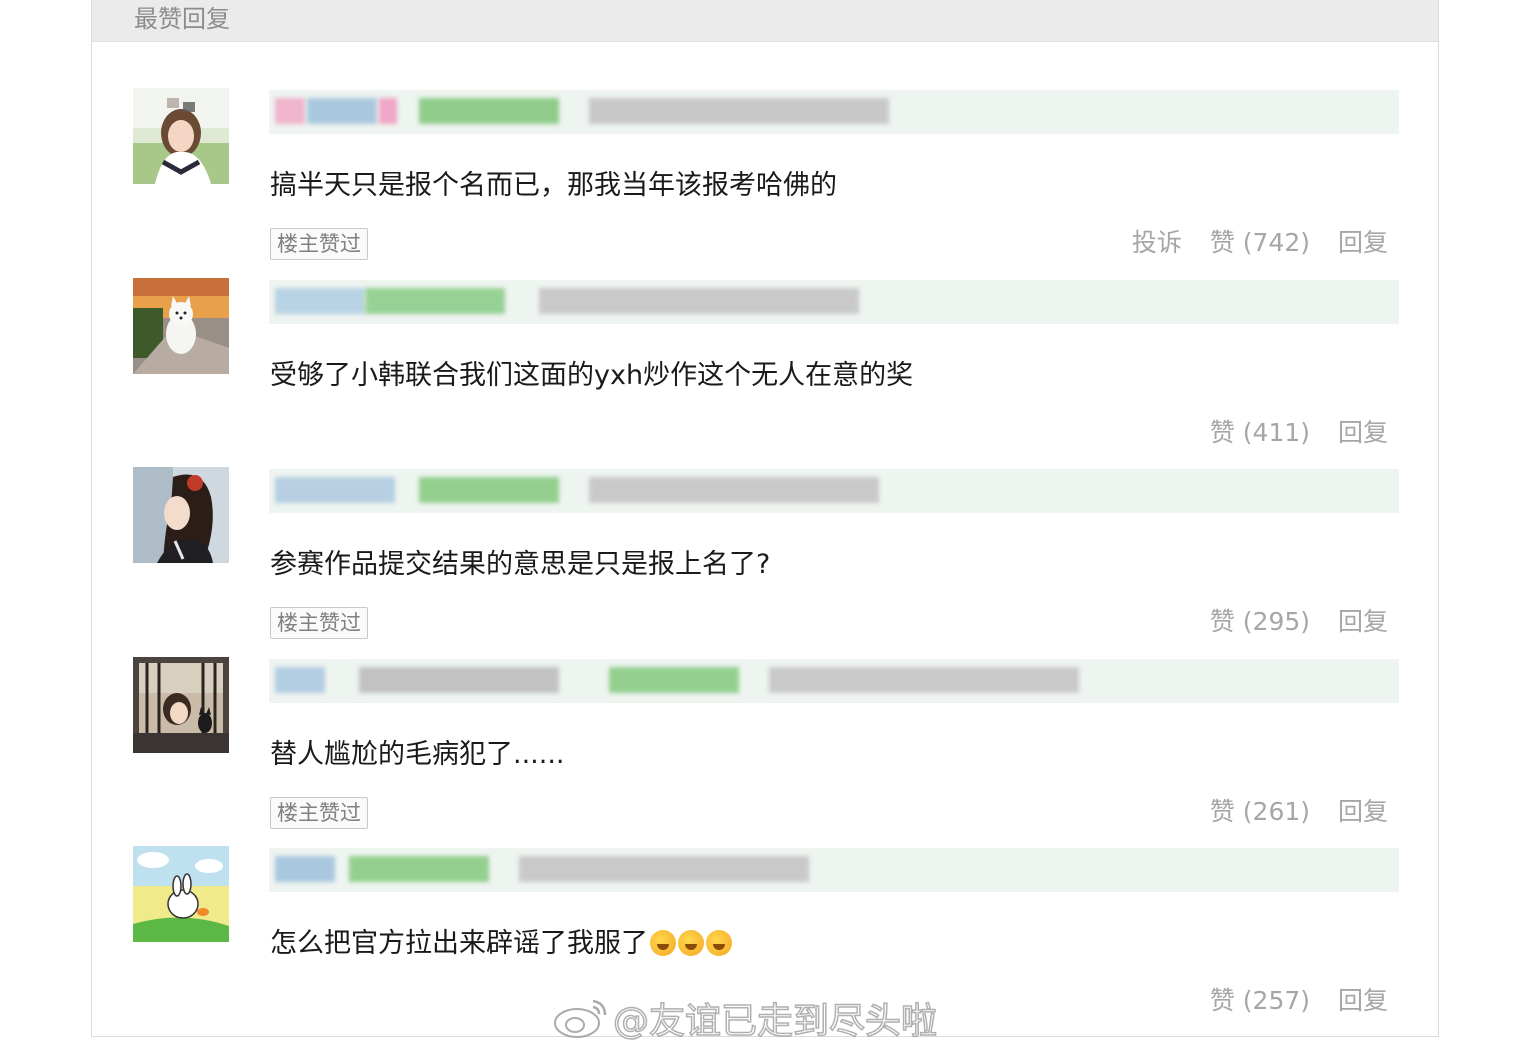 The height and width of the screenshot is (1056, 1514). What do you see at coordinates (1260, 621) in the screenshot?
I see `like-link: 赞 (295)` at bounding box center [1260, 621].